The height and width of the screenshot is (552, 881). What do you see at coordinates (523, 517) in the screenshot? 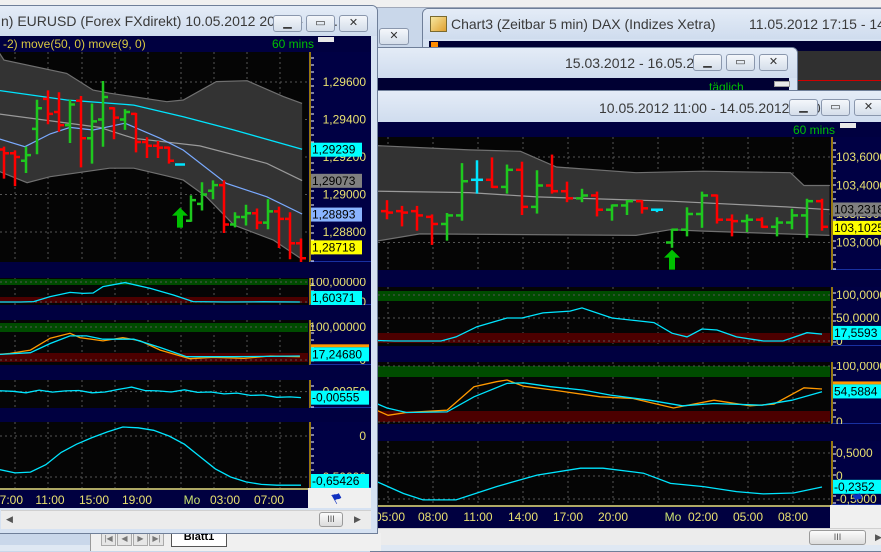
I see `time-label: 14:00` at bounding box center [523, 517].